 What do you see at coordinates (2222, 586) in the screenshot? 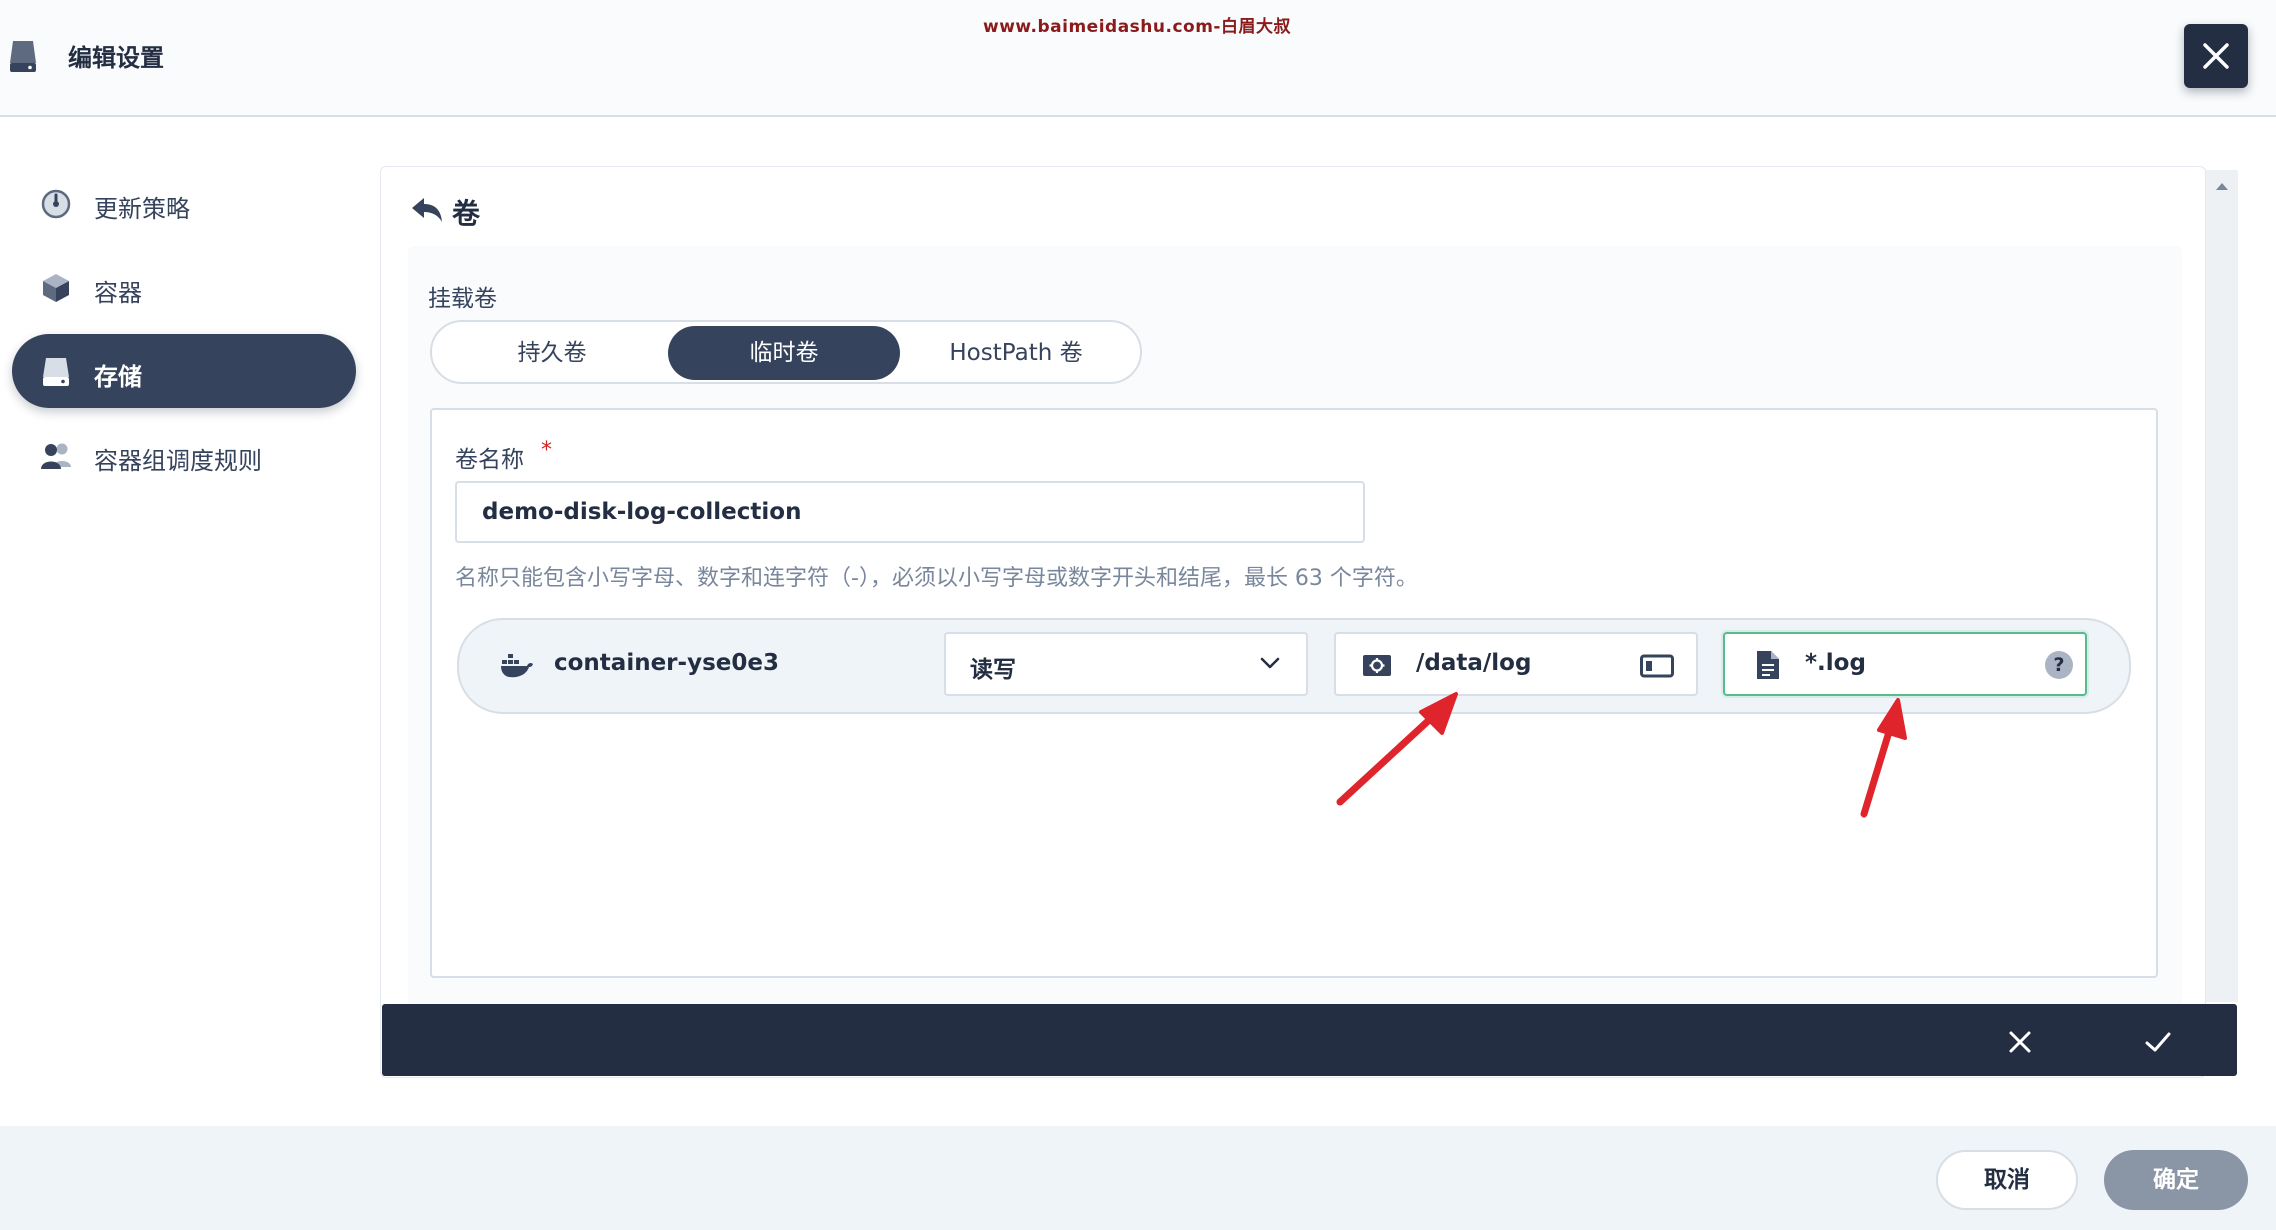
I see `scrollbar` at bounding box center [2222, 586].